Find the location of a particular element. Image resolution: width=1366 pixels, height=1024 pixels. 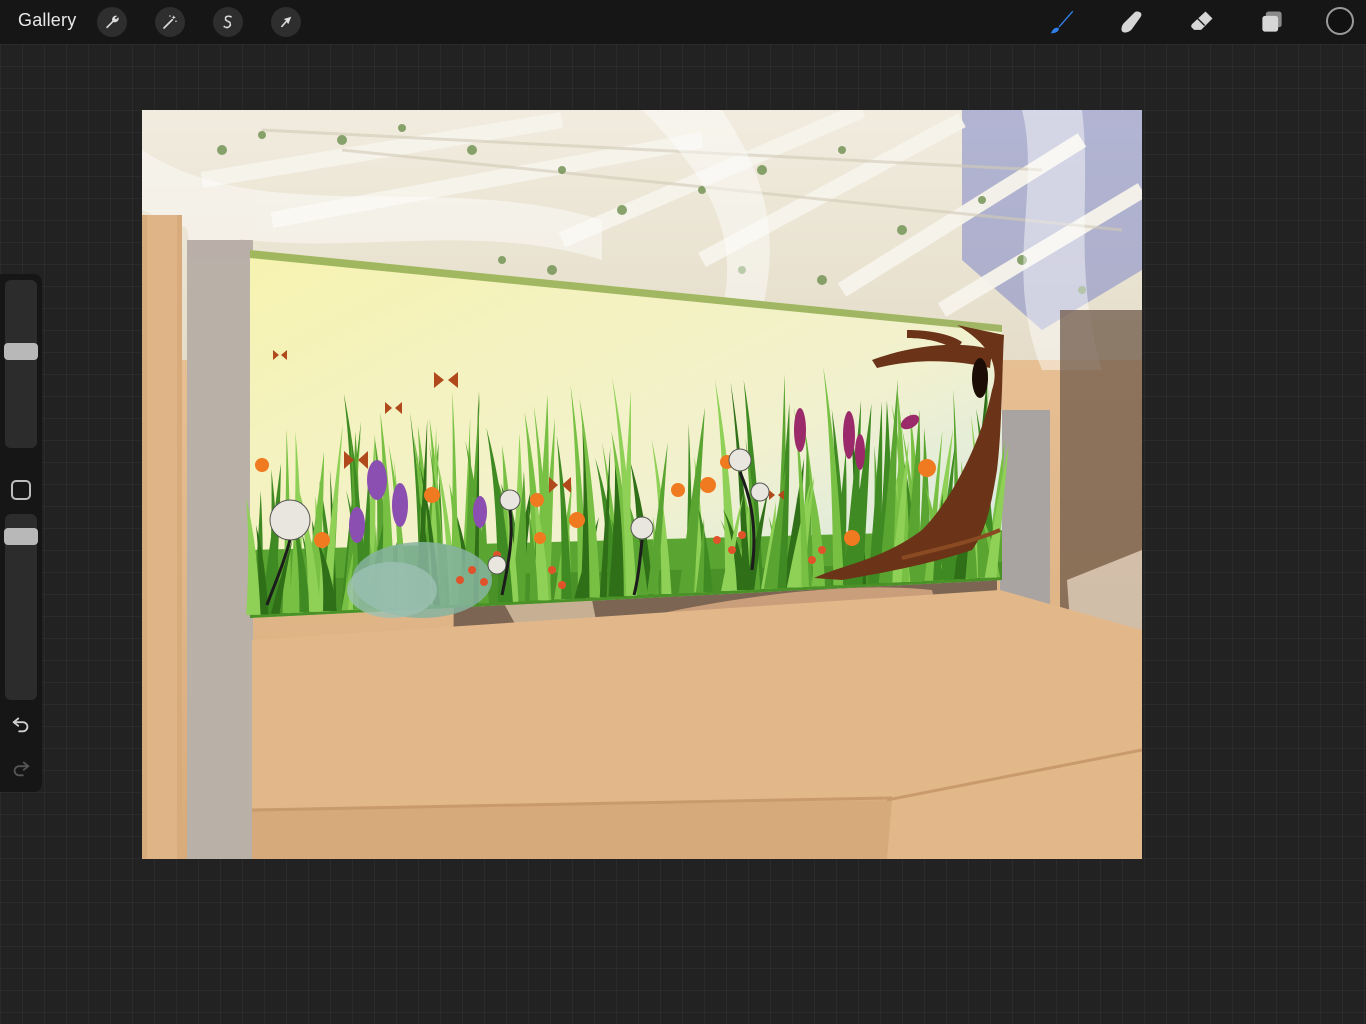

selection-button is located at coordinates (228, 22).